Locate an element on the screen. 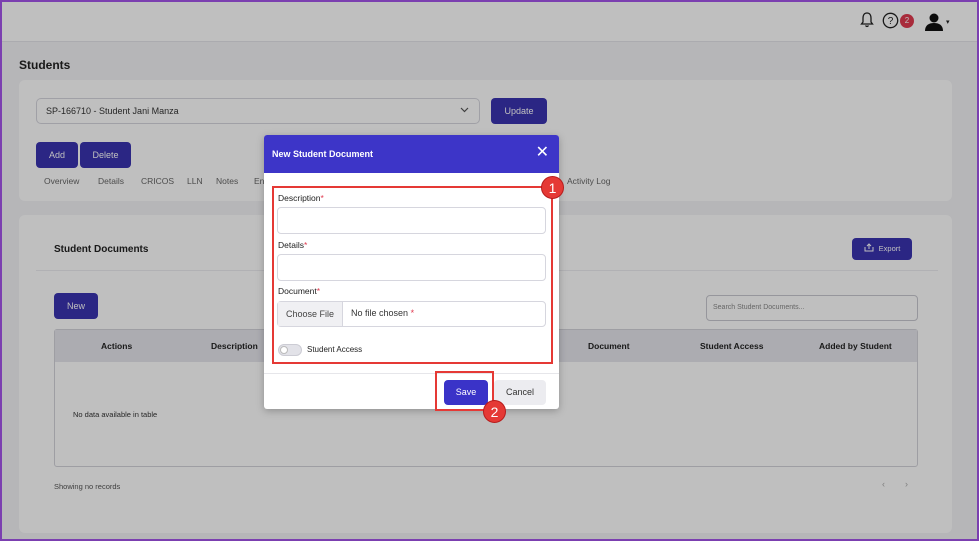 The width and height of the screenshot is (979, 541). modal-title: New Student Document is located at coordinates (323, 154).